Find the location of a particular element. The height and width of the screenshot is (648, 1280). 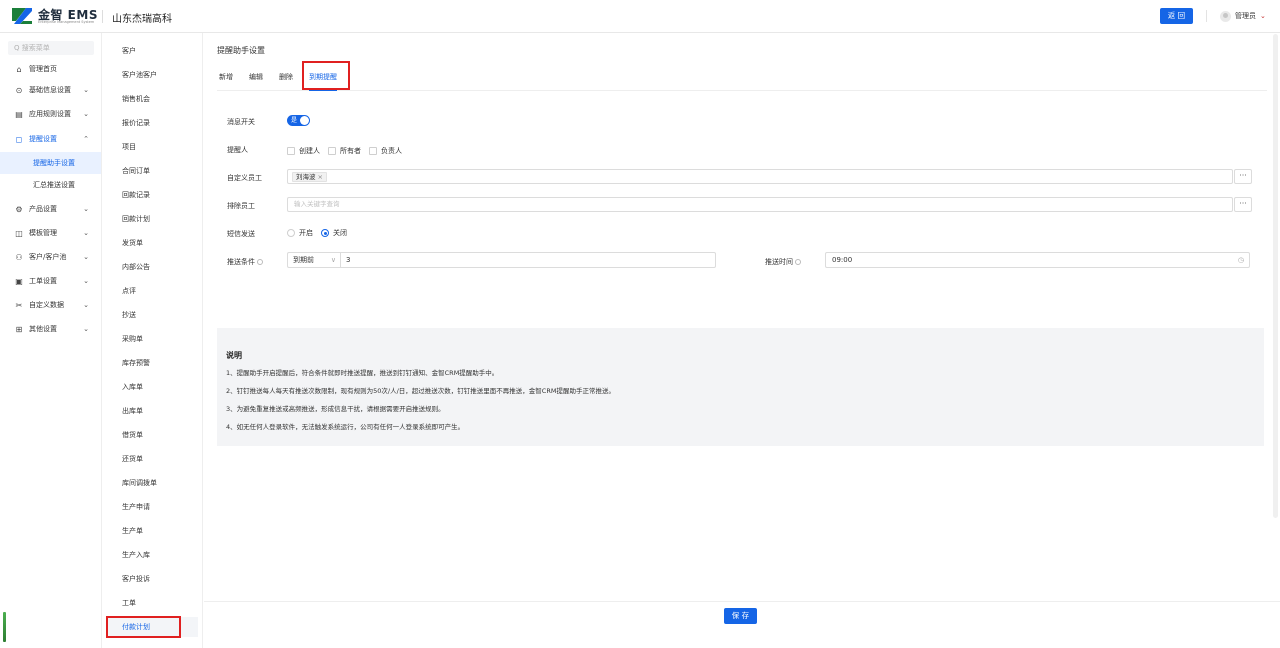

nav-item-label: 其他设置 is located at coordinates (43, 329).